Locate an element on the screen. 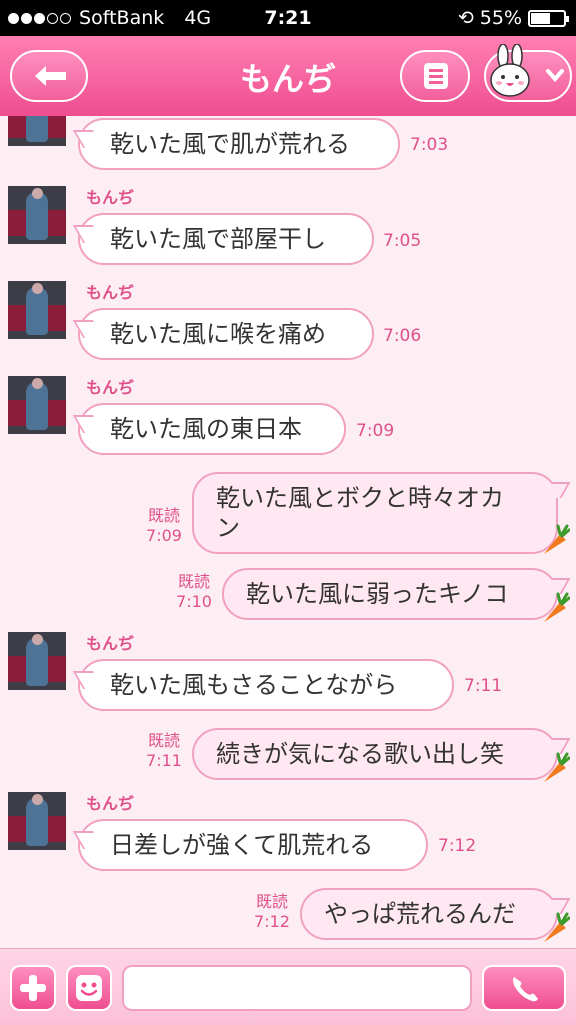 The image size is (576, 1025). friend-avatar-button is located at coordinates (528, 73).